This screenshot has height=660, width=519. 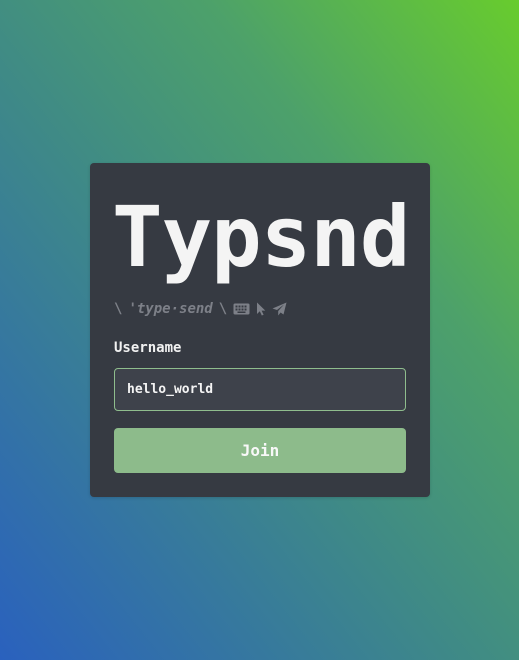 I want to click on pronunciation-text: 'type·send, so click(x=170, y=309).